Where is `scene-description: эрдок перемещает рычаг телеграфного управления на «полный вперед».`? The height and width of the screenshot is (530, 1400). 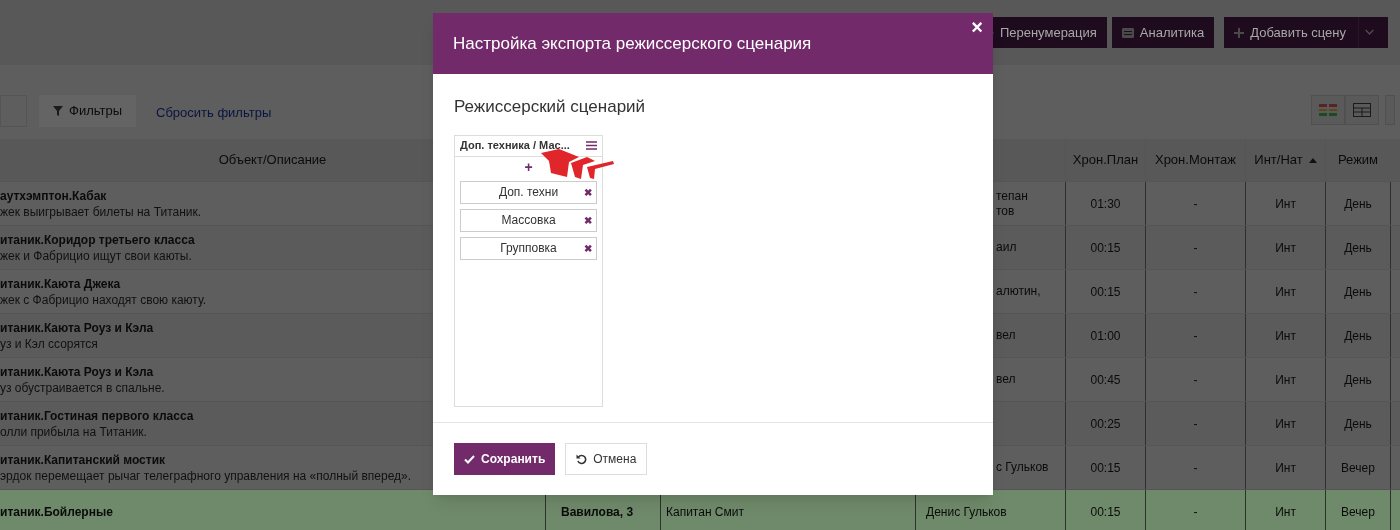
scene-description: эрдок перемещает рычаг телеграфного управления на «полный вперед». is located at coordinates (206, 475).